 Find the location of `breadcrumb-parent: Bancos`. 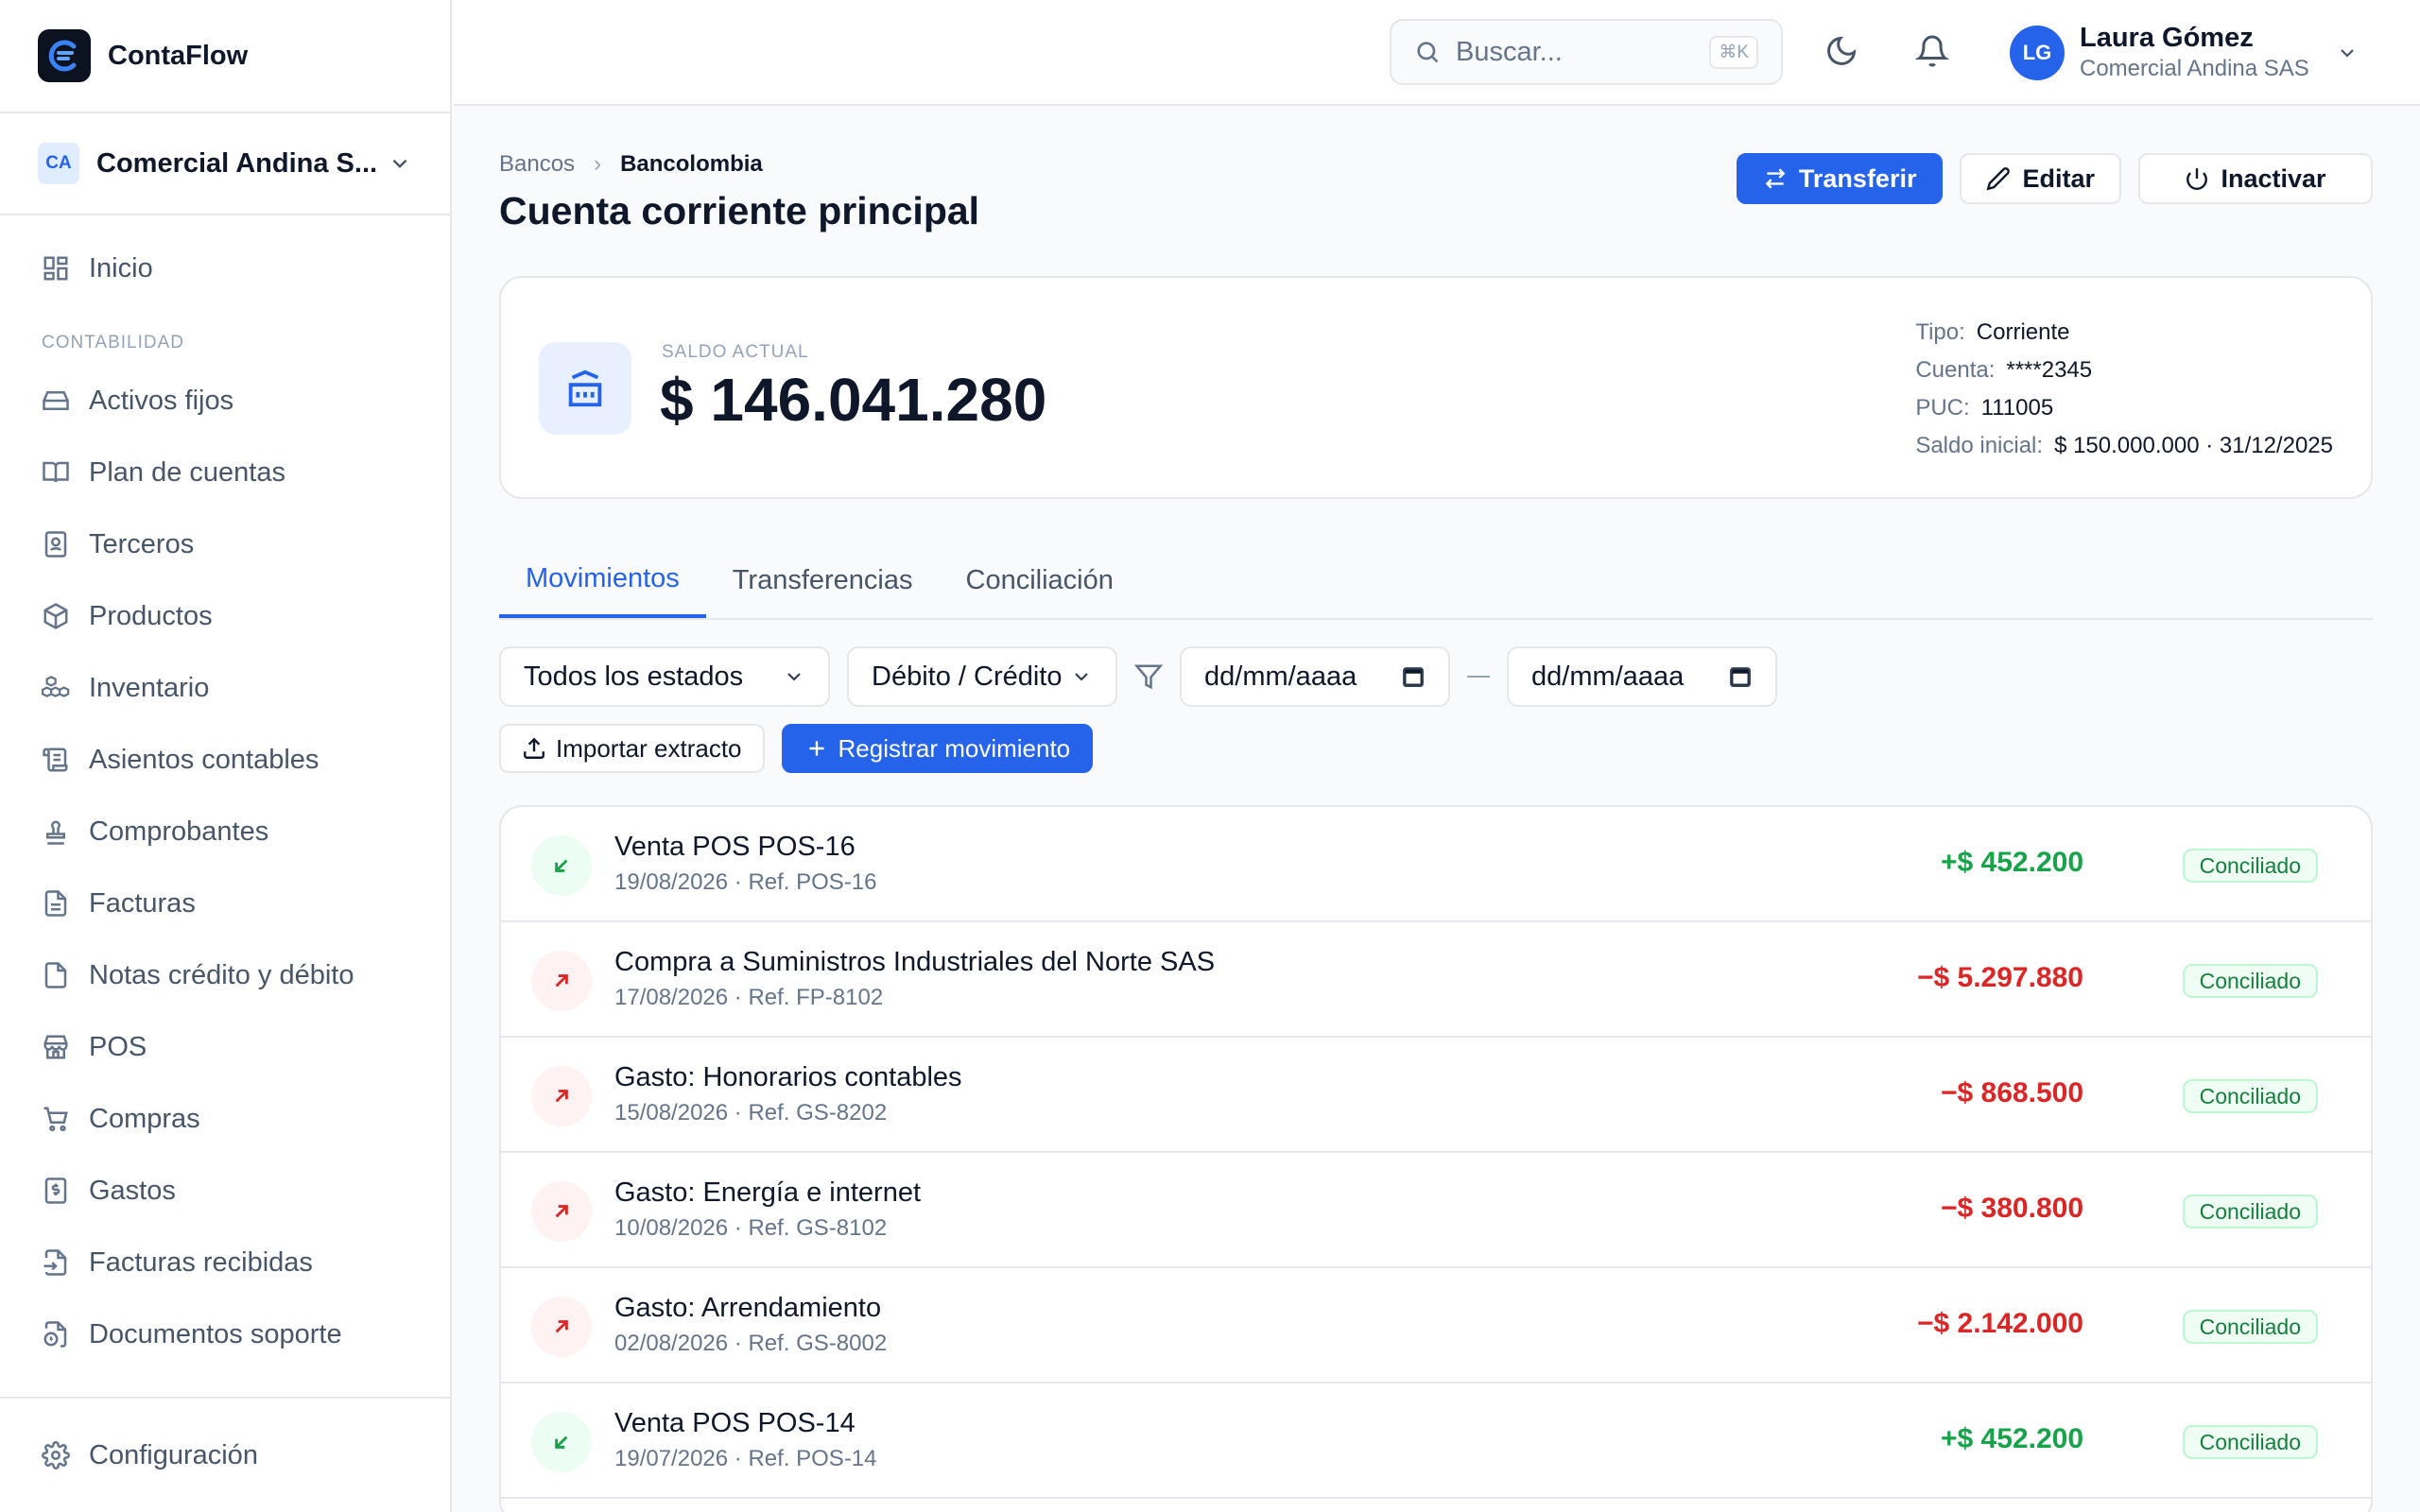

breadcrumb-parent: Bancos is located at coordinates (537, 164).